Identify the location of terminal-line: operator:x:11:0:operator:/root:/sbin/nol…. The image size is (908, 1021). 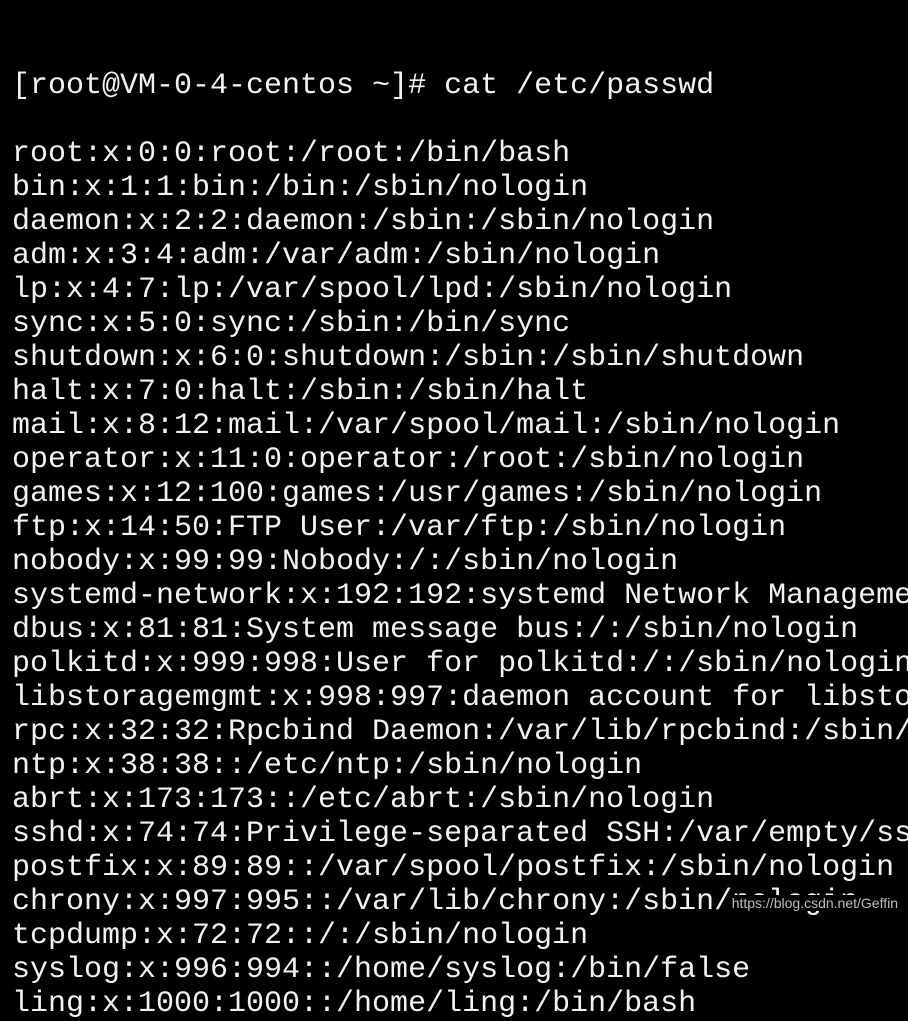
(408, 460).